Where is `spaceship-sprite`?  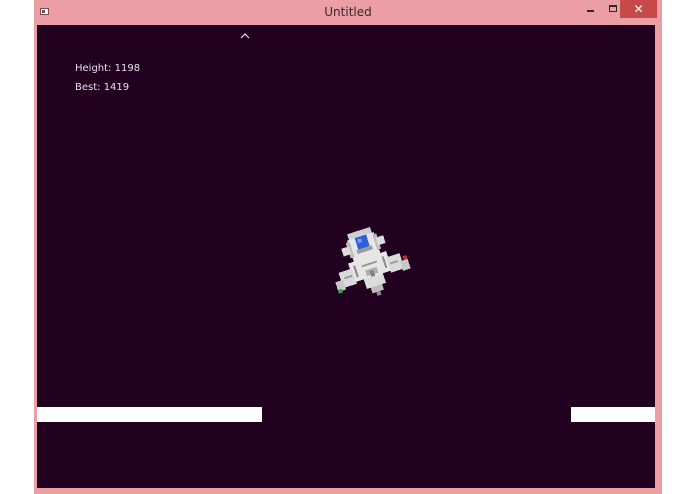 spaceship-sprite is located at coordinates (373, 261).